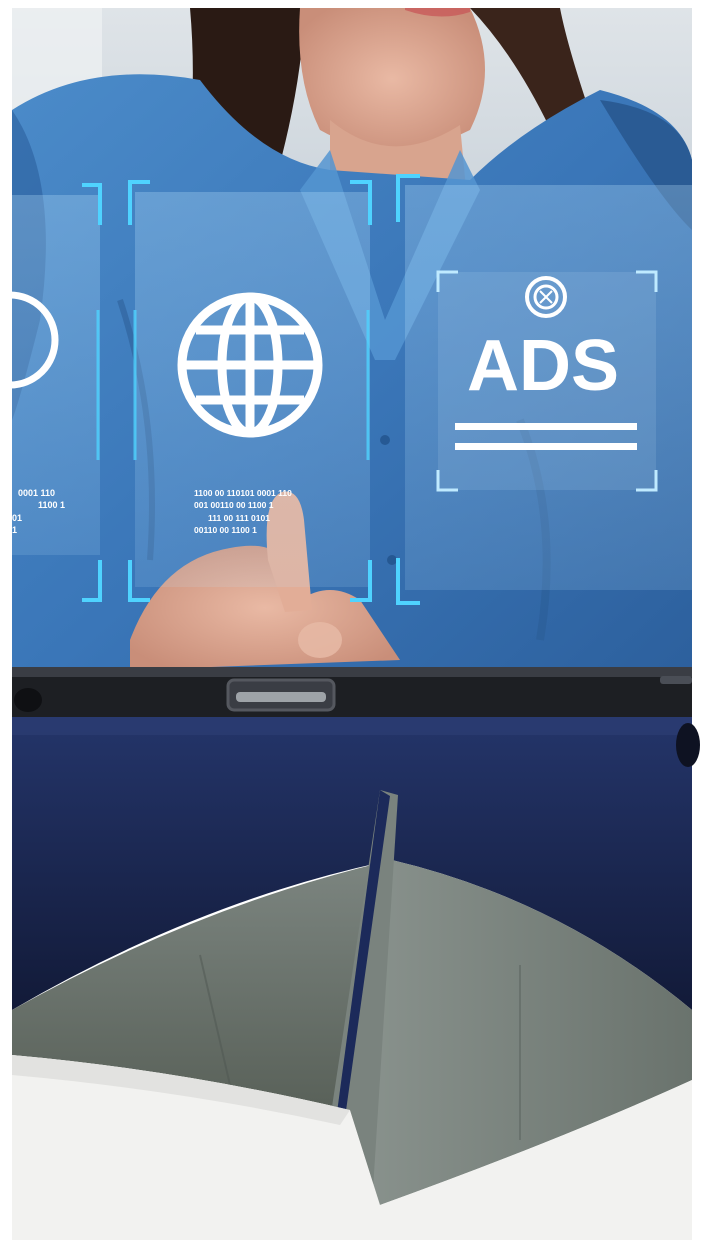  I want to click on ads-label: ADS, so click(543, 366).